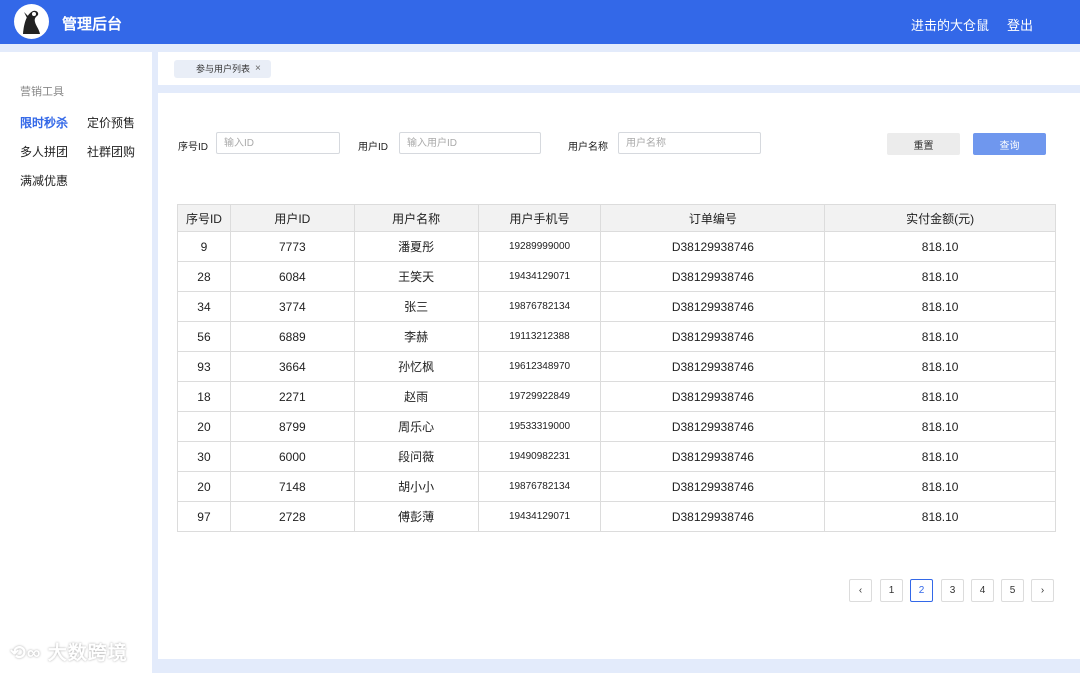  What do you see at coordinates (416, 218) in the screenshot?
I see `column-header: 用户名称` at bounding box center [416, 218].